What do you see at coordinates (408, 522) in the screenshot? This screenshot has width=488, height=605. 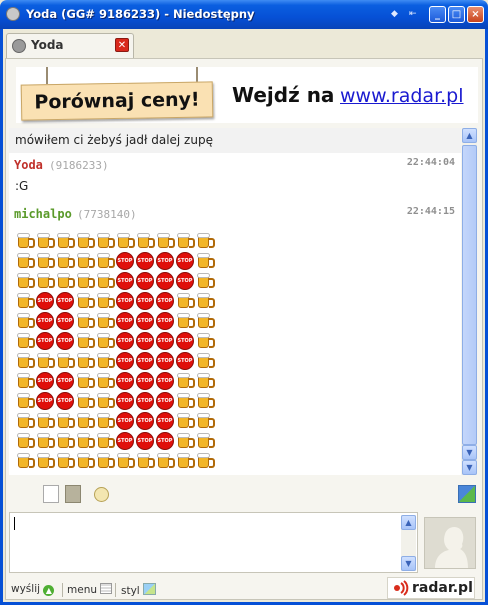 I see `input-scroll-up-button: ▲` at bounding box center [408, 522].